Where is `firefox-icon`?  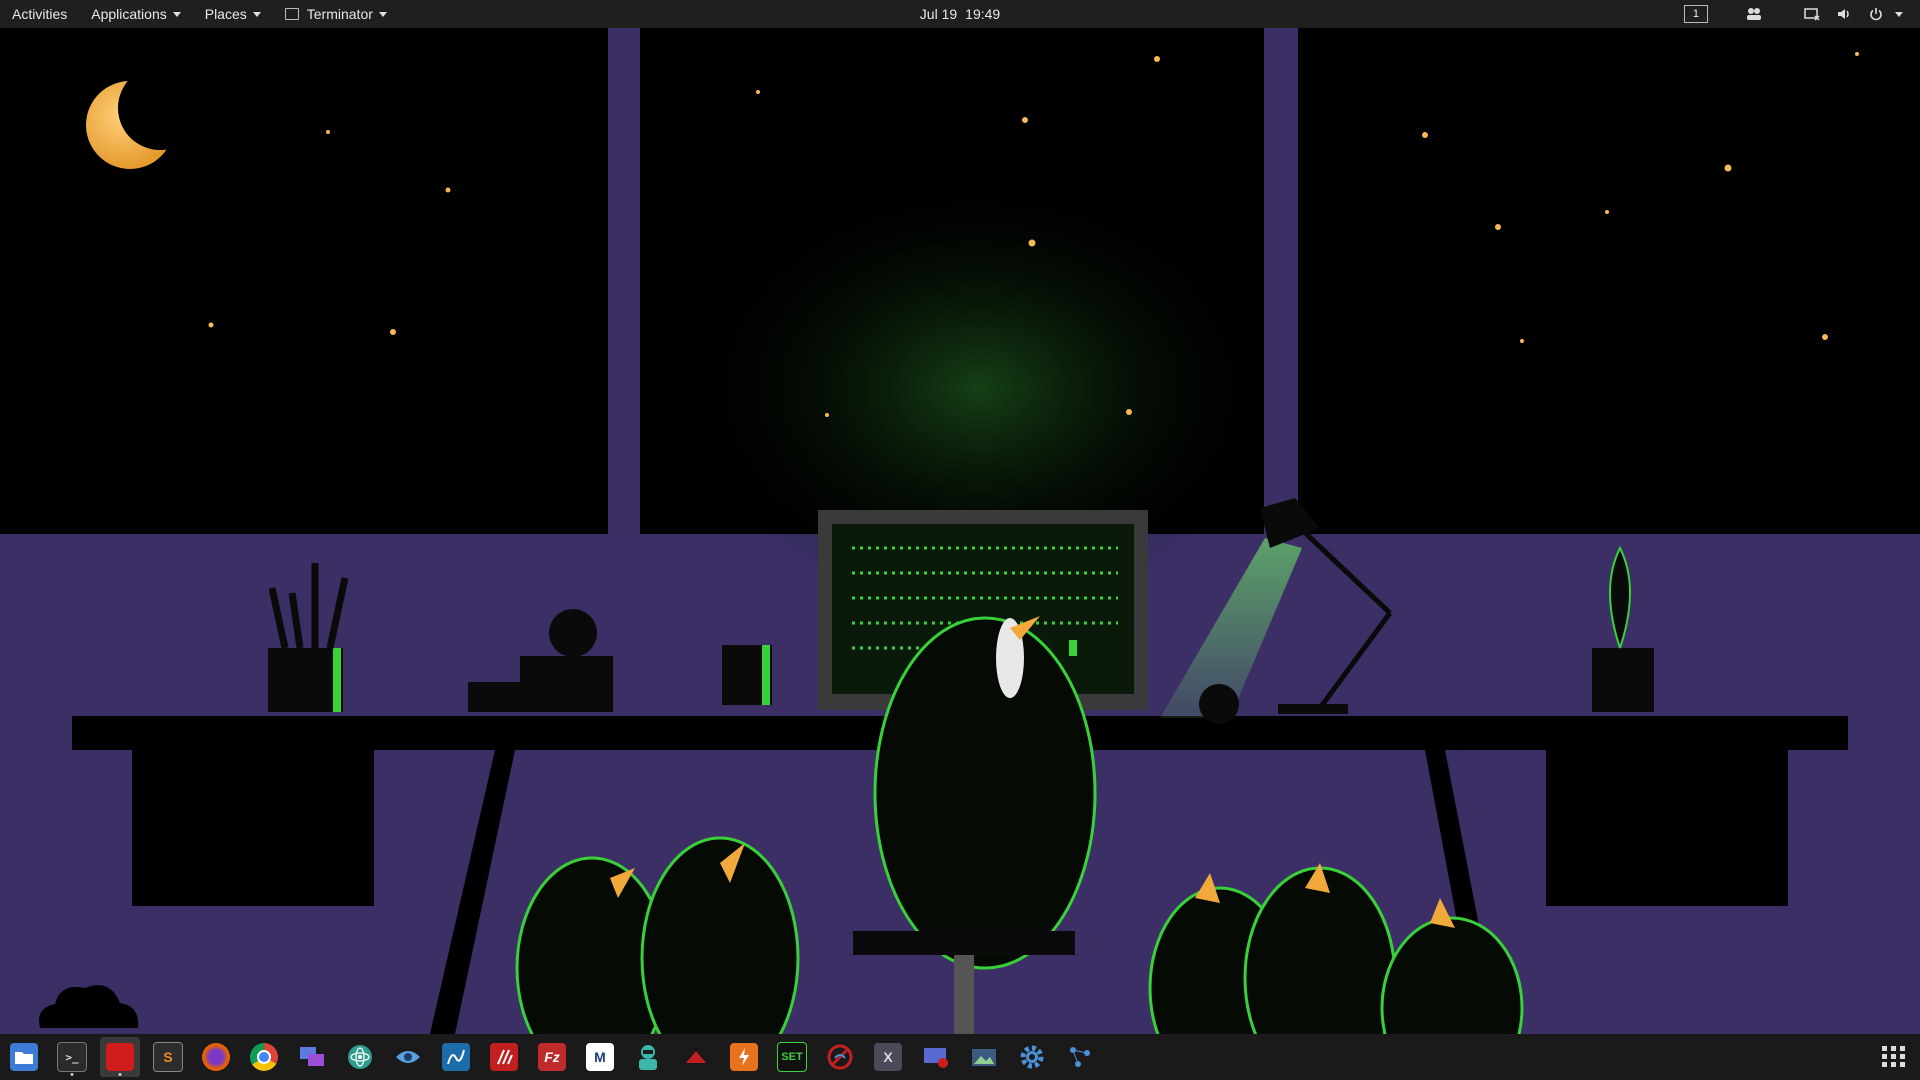
firefox-icon is located at coordinates (216, 1057).